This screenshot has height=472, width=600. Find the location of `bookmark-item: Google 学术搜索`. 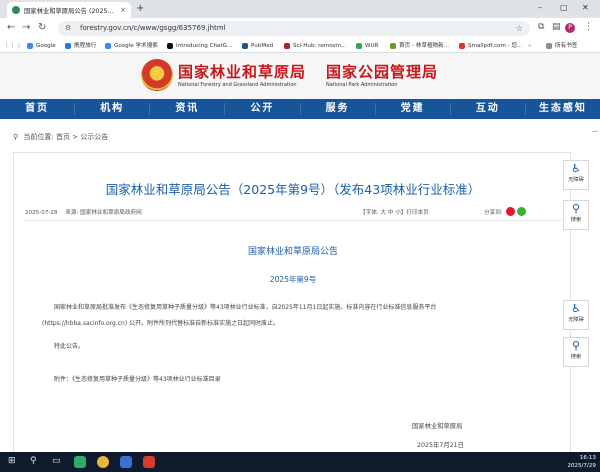

bookmark-item: Google 学术搜索 is located at coordinates (131, 46).